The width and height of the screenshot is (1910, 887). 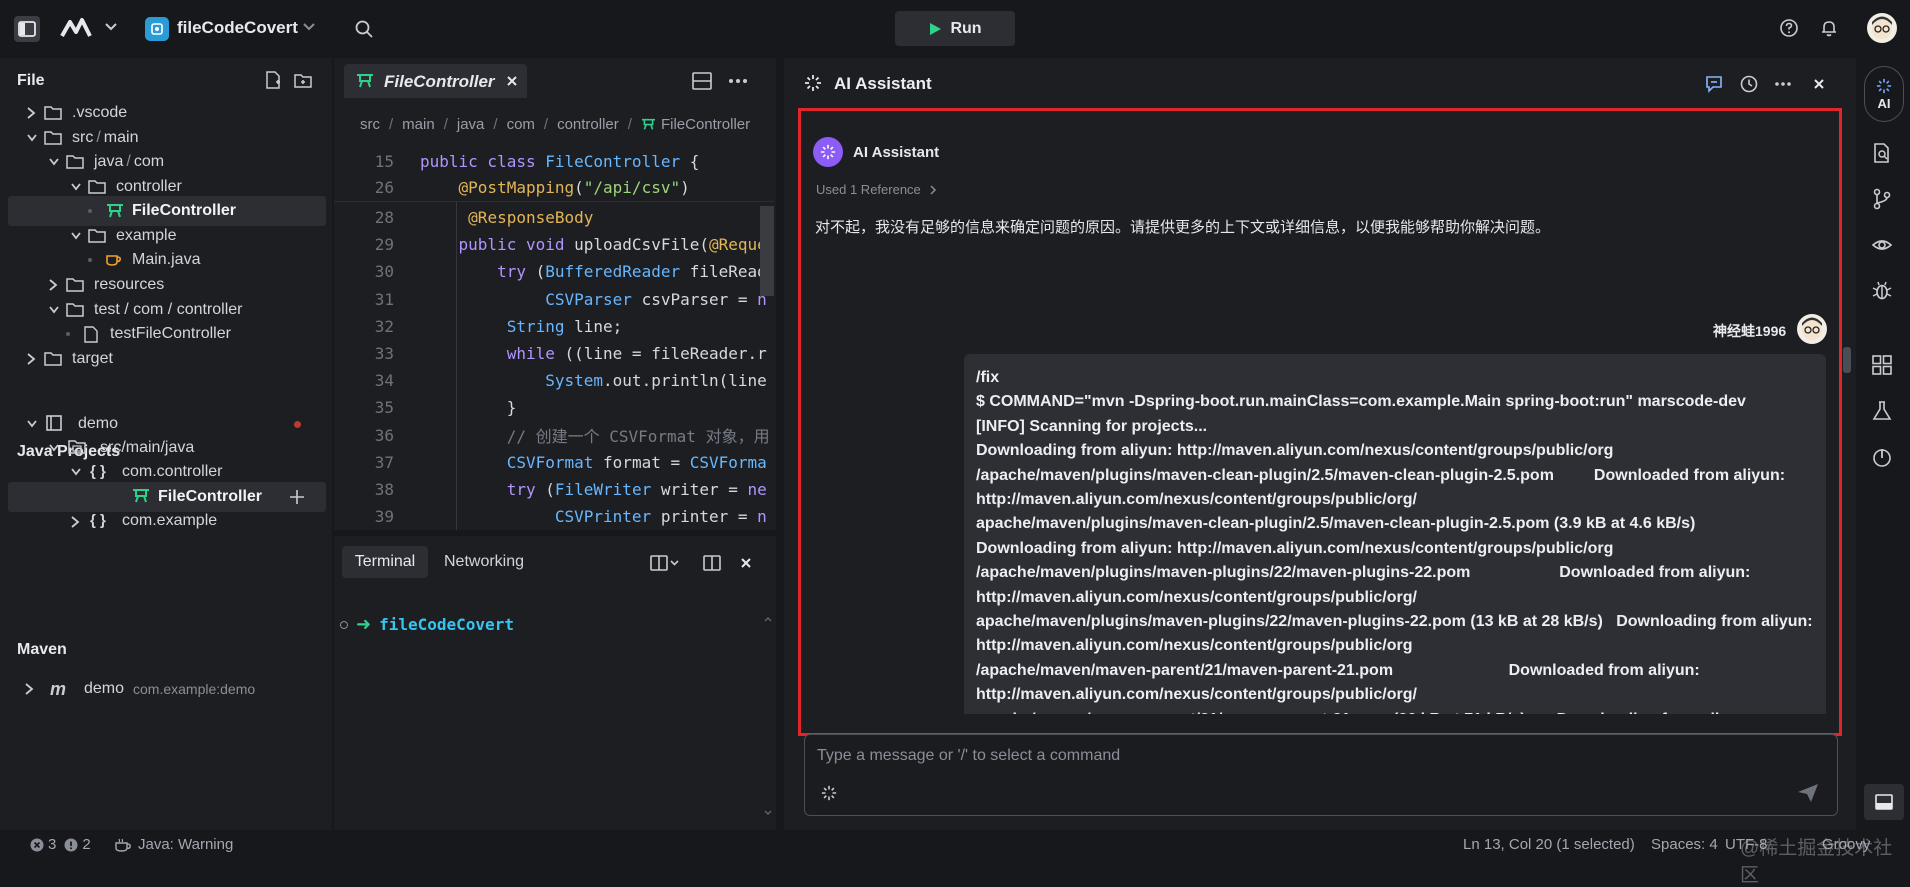 I want to click on editor-scrollbar, so click(x=767, y=251).